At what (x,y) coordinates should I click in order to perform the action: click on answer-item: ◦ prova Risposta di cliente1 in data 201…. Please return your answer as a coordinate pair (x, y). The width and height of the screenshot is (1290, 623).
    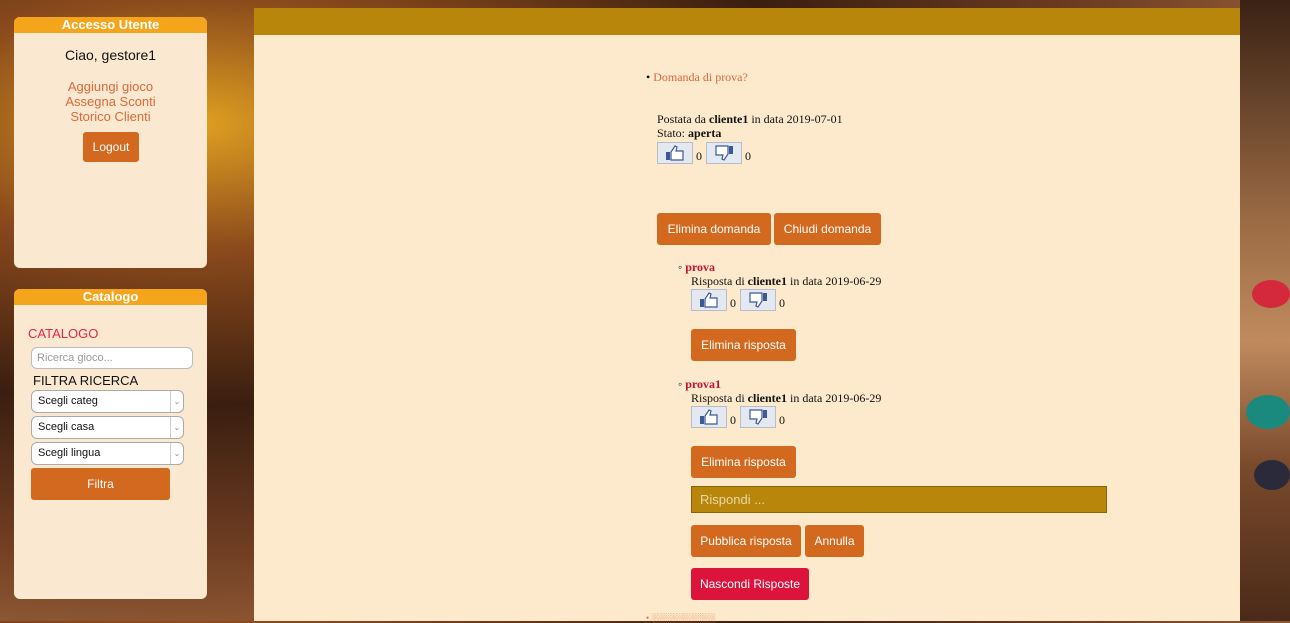
    Looking at the image, I should click on (780, 274).